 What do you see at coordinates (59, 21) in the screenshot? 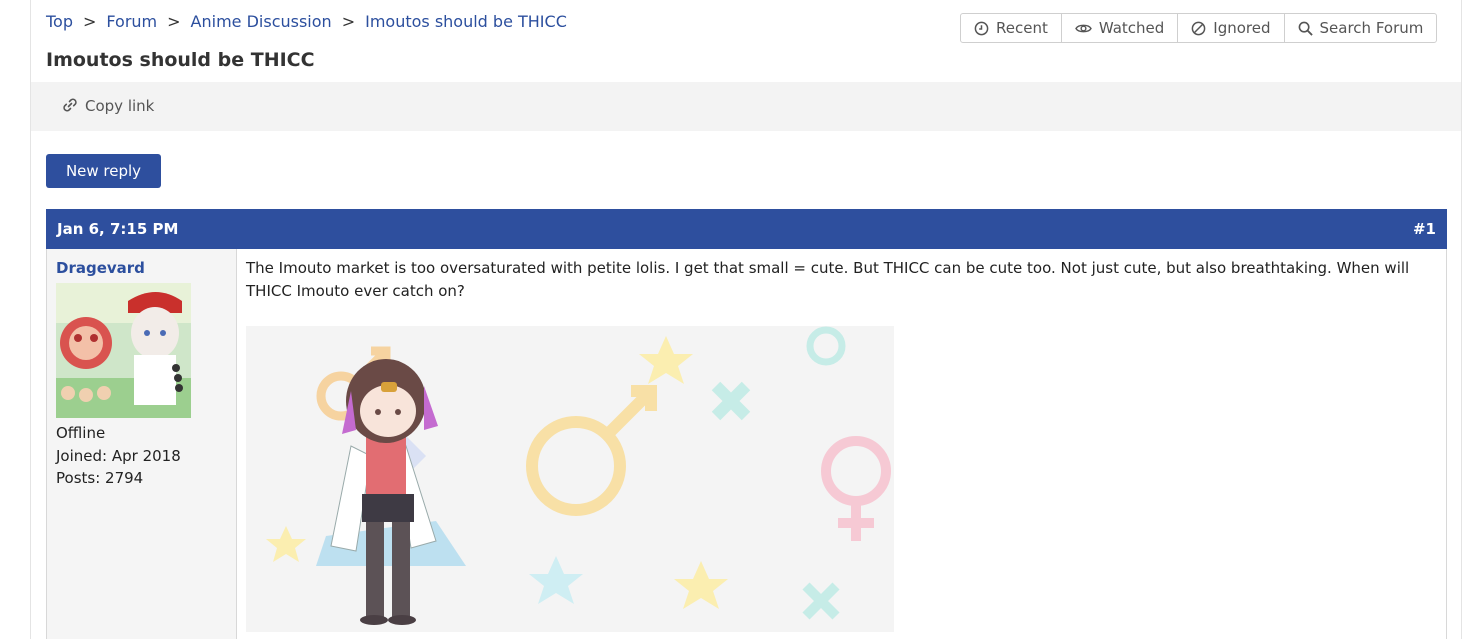
I see `breadcrumb-top: Top` at bounding box center [59, 21].